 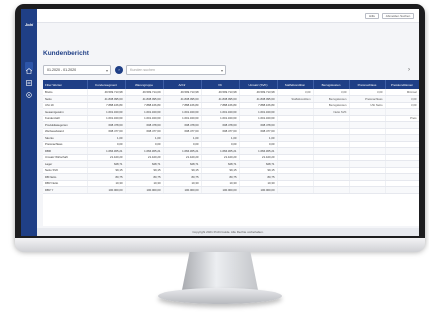 I want to click on column-header: Bezugskosten, so click(x=331, y=84).